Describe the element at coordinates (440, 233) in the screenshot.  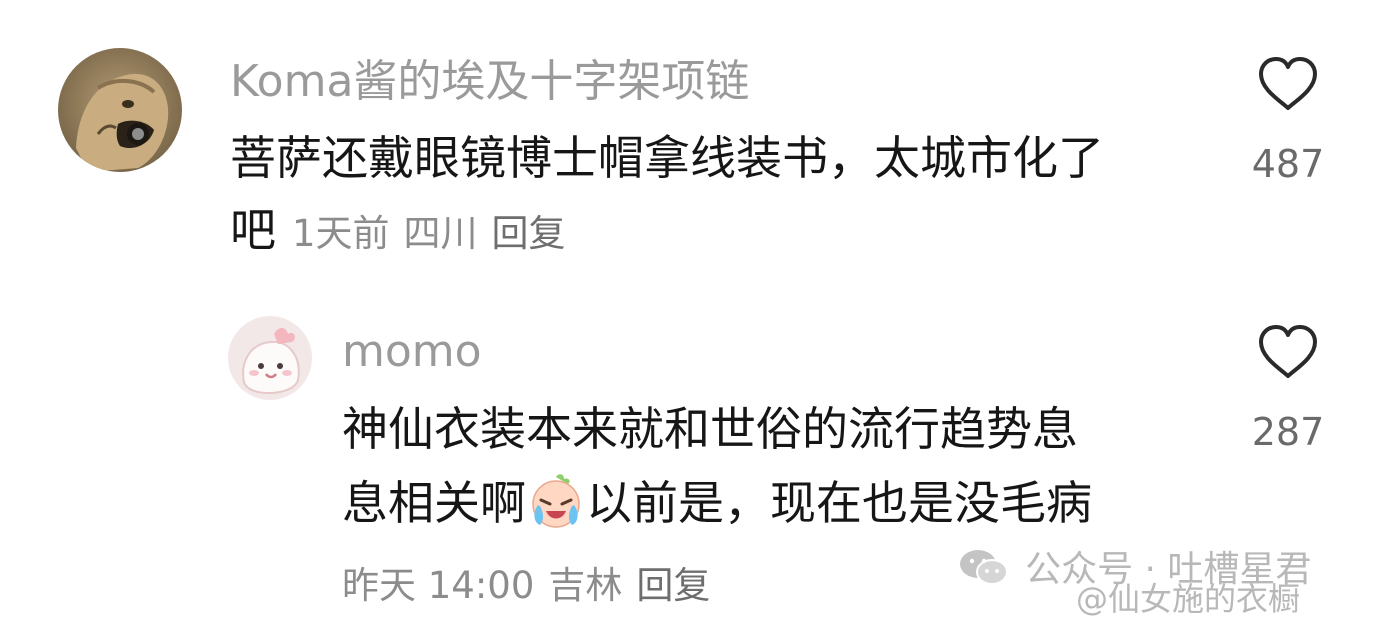
I see `comment-location: 四川` at that location.